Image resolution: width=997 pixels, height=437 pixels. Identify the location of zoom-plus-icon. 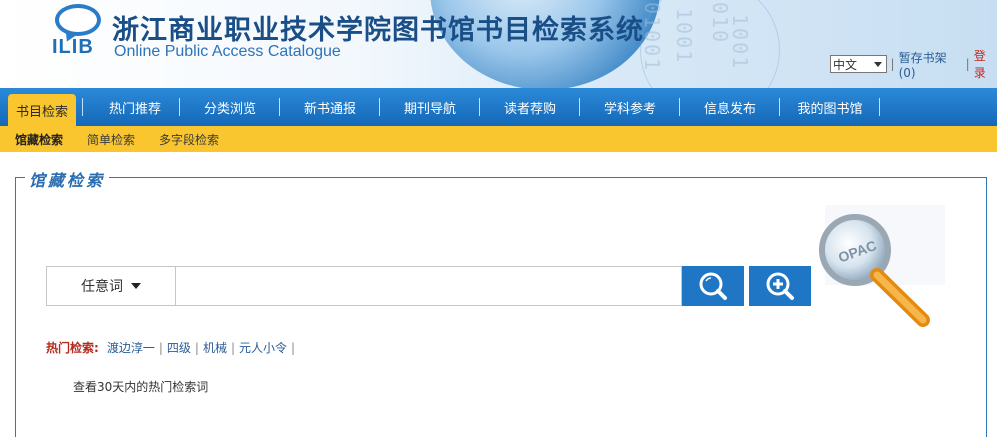
(780, 286).